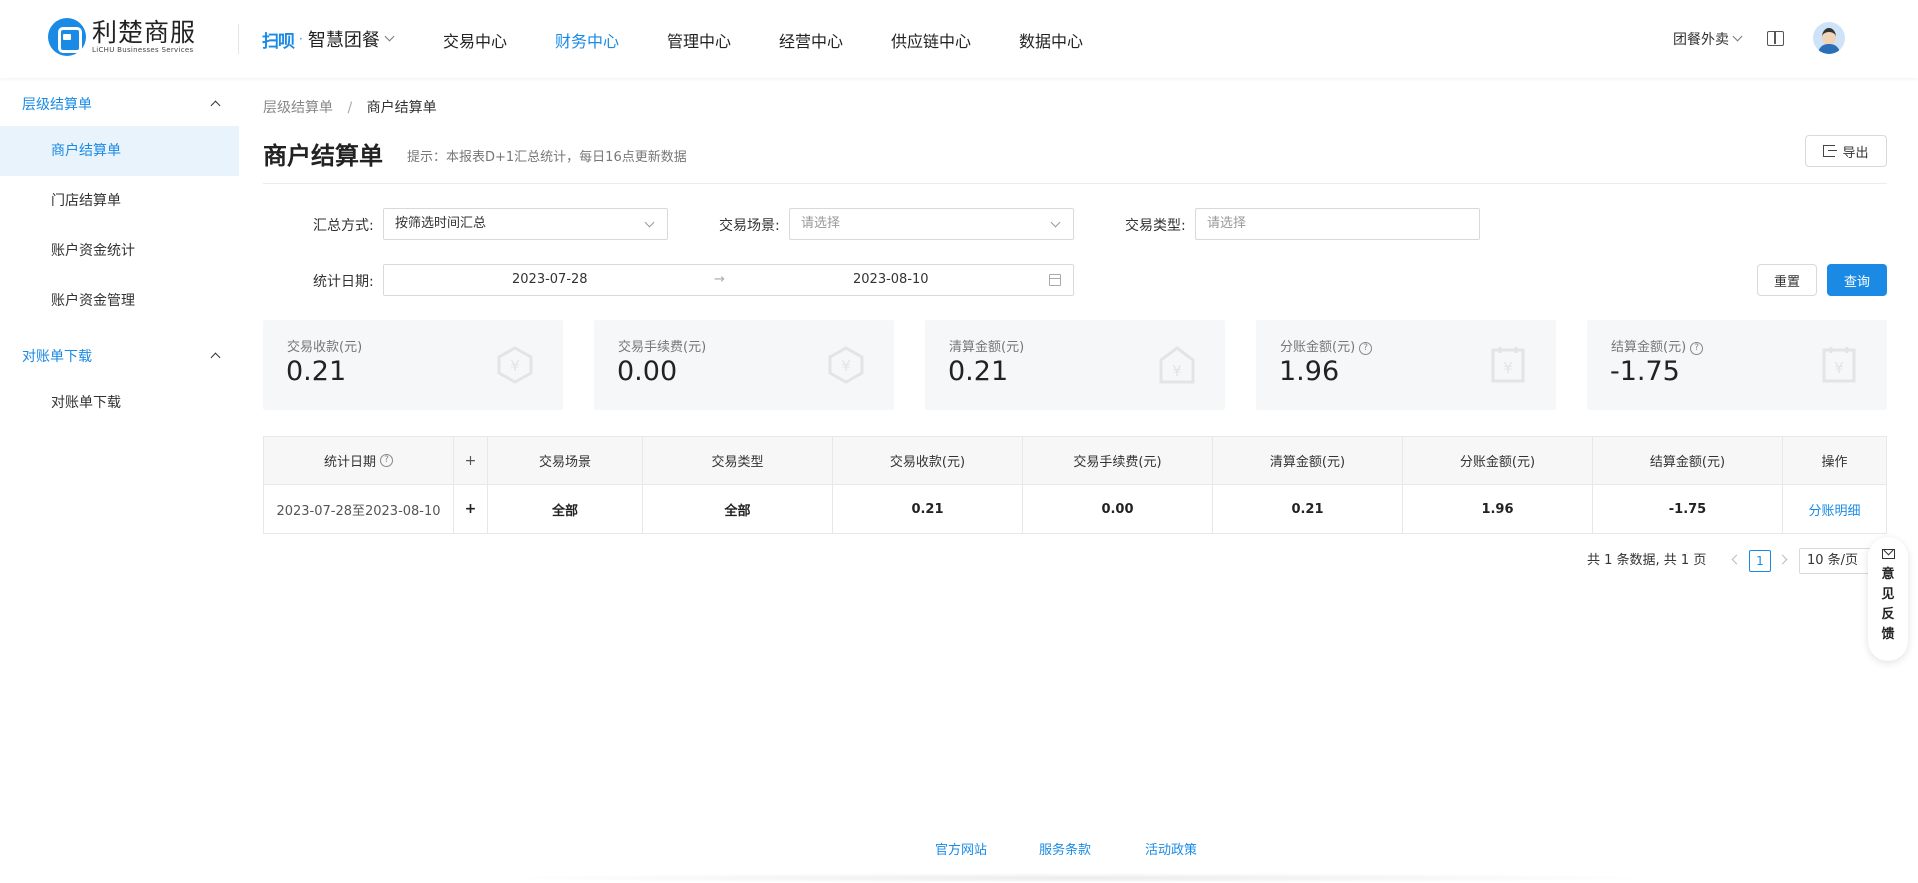 This screenshot has width=1918, height=883. Describe the element at coordinates (359, 460) in the screenshot. I see `column-header-date: 统计日期?` at that location.